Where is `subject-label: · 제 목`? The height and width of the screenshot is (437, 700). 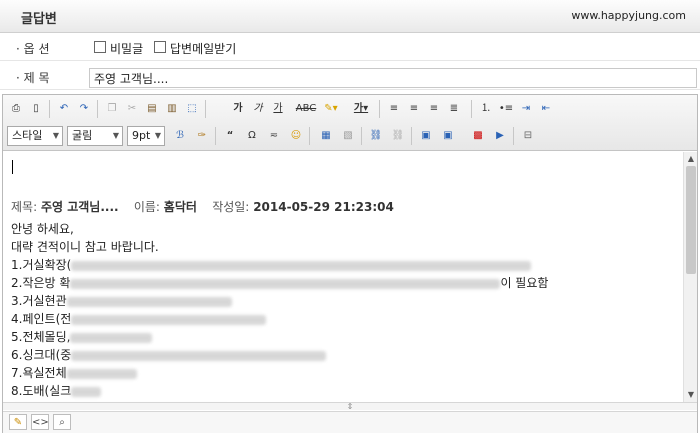
subject-label: · 제 목 is located at coordinates (33, 78).